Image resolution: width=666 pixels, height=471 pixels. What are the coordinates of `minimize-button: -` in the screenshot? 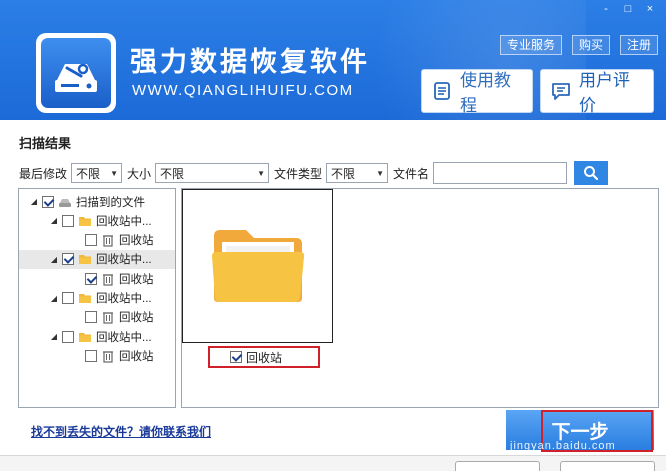 It's located at (606, 9).